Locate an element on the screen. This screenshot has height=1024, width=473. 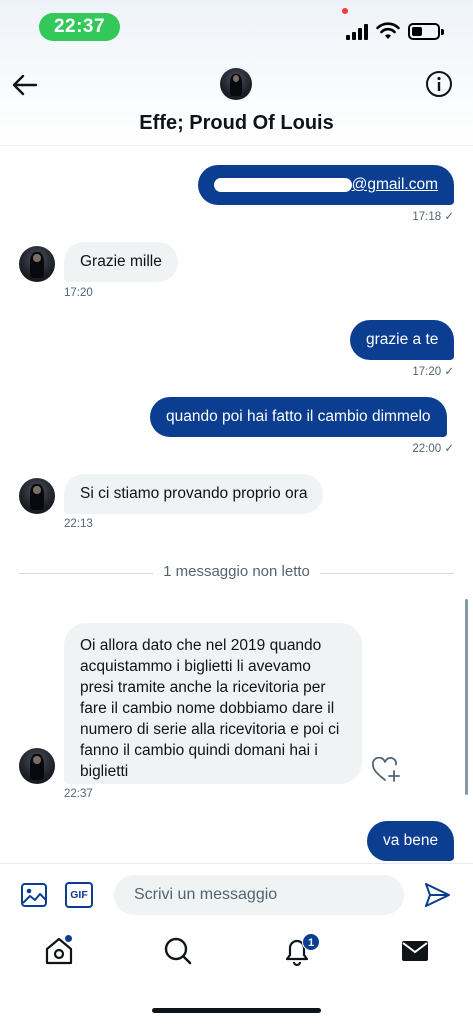
mail-icon is located at coordinates (415, 951).